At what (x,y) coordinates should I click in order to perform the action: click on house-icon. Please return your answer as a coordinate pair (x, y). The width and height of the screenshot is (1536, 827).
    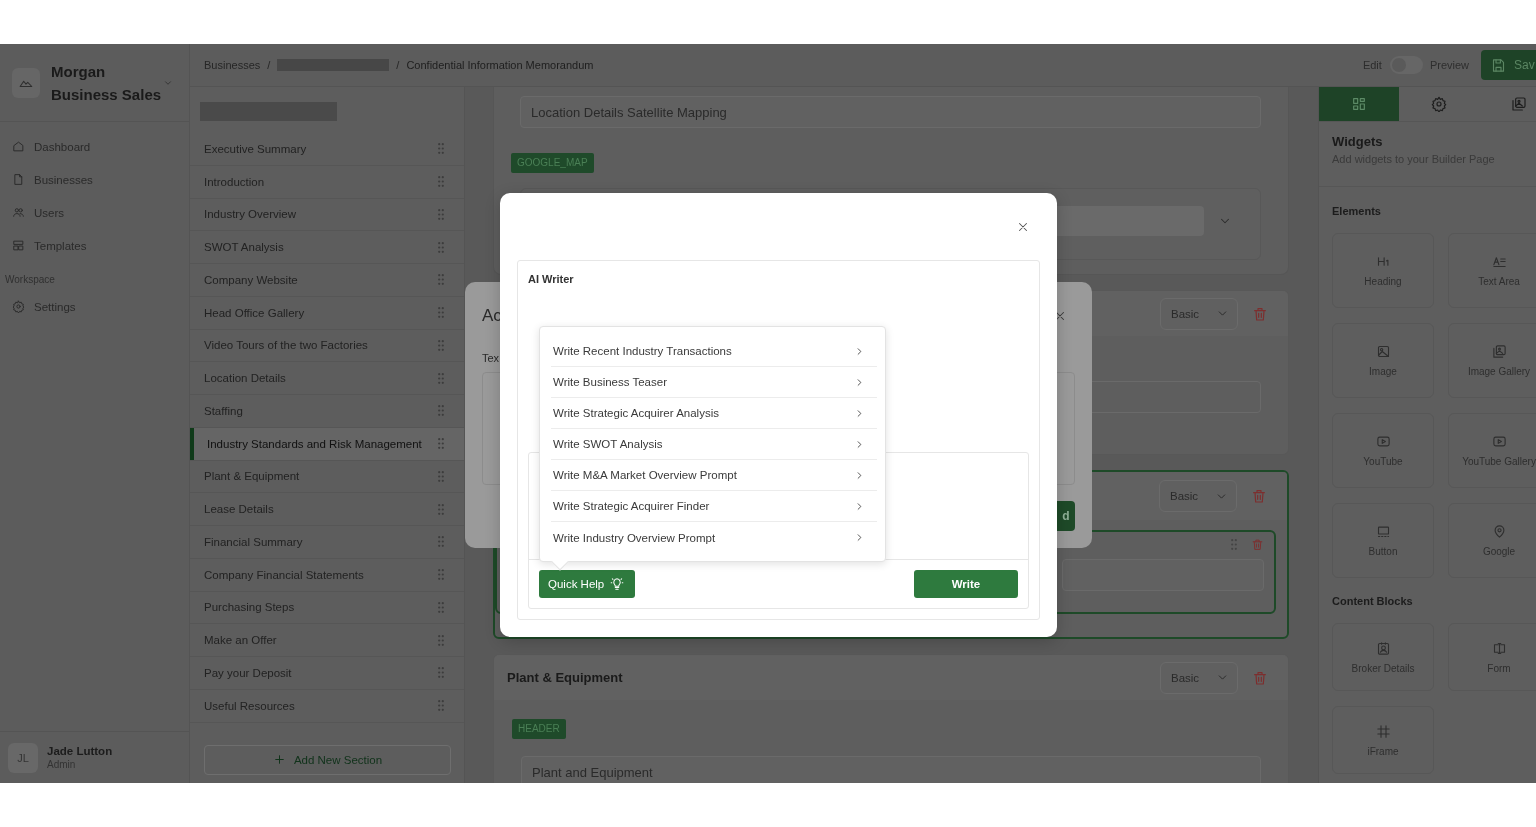
    Looking at the image, I should click on (18, 146).